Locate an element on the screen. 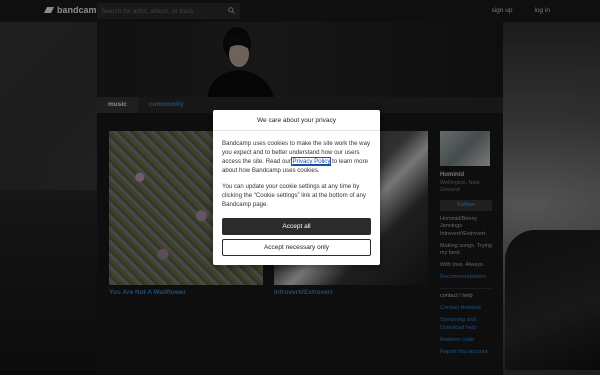 The width and height of the screenshot is (600, 375). privacy-policy-link: Privacy Policy is located at coordinates (311, 162).